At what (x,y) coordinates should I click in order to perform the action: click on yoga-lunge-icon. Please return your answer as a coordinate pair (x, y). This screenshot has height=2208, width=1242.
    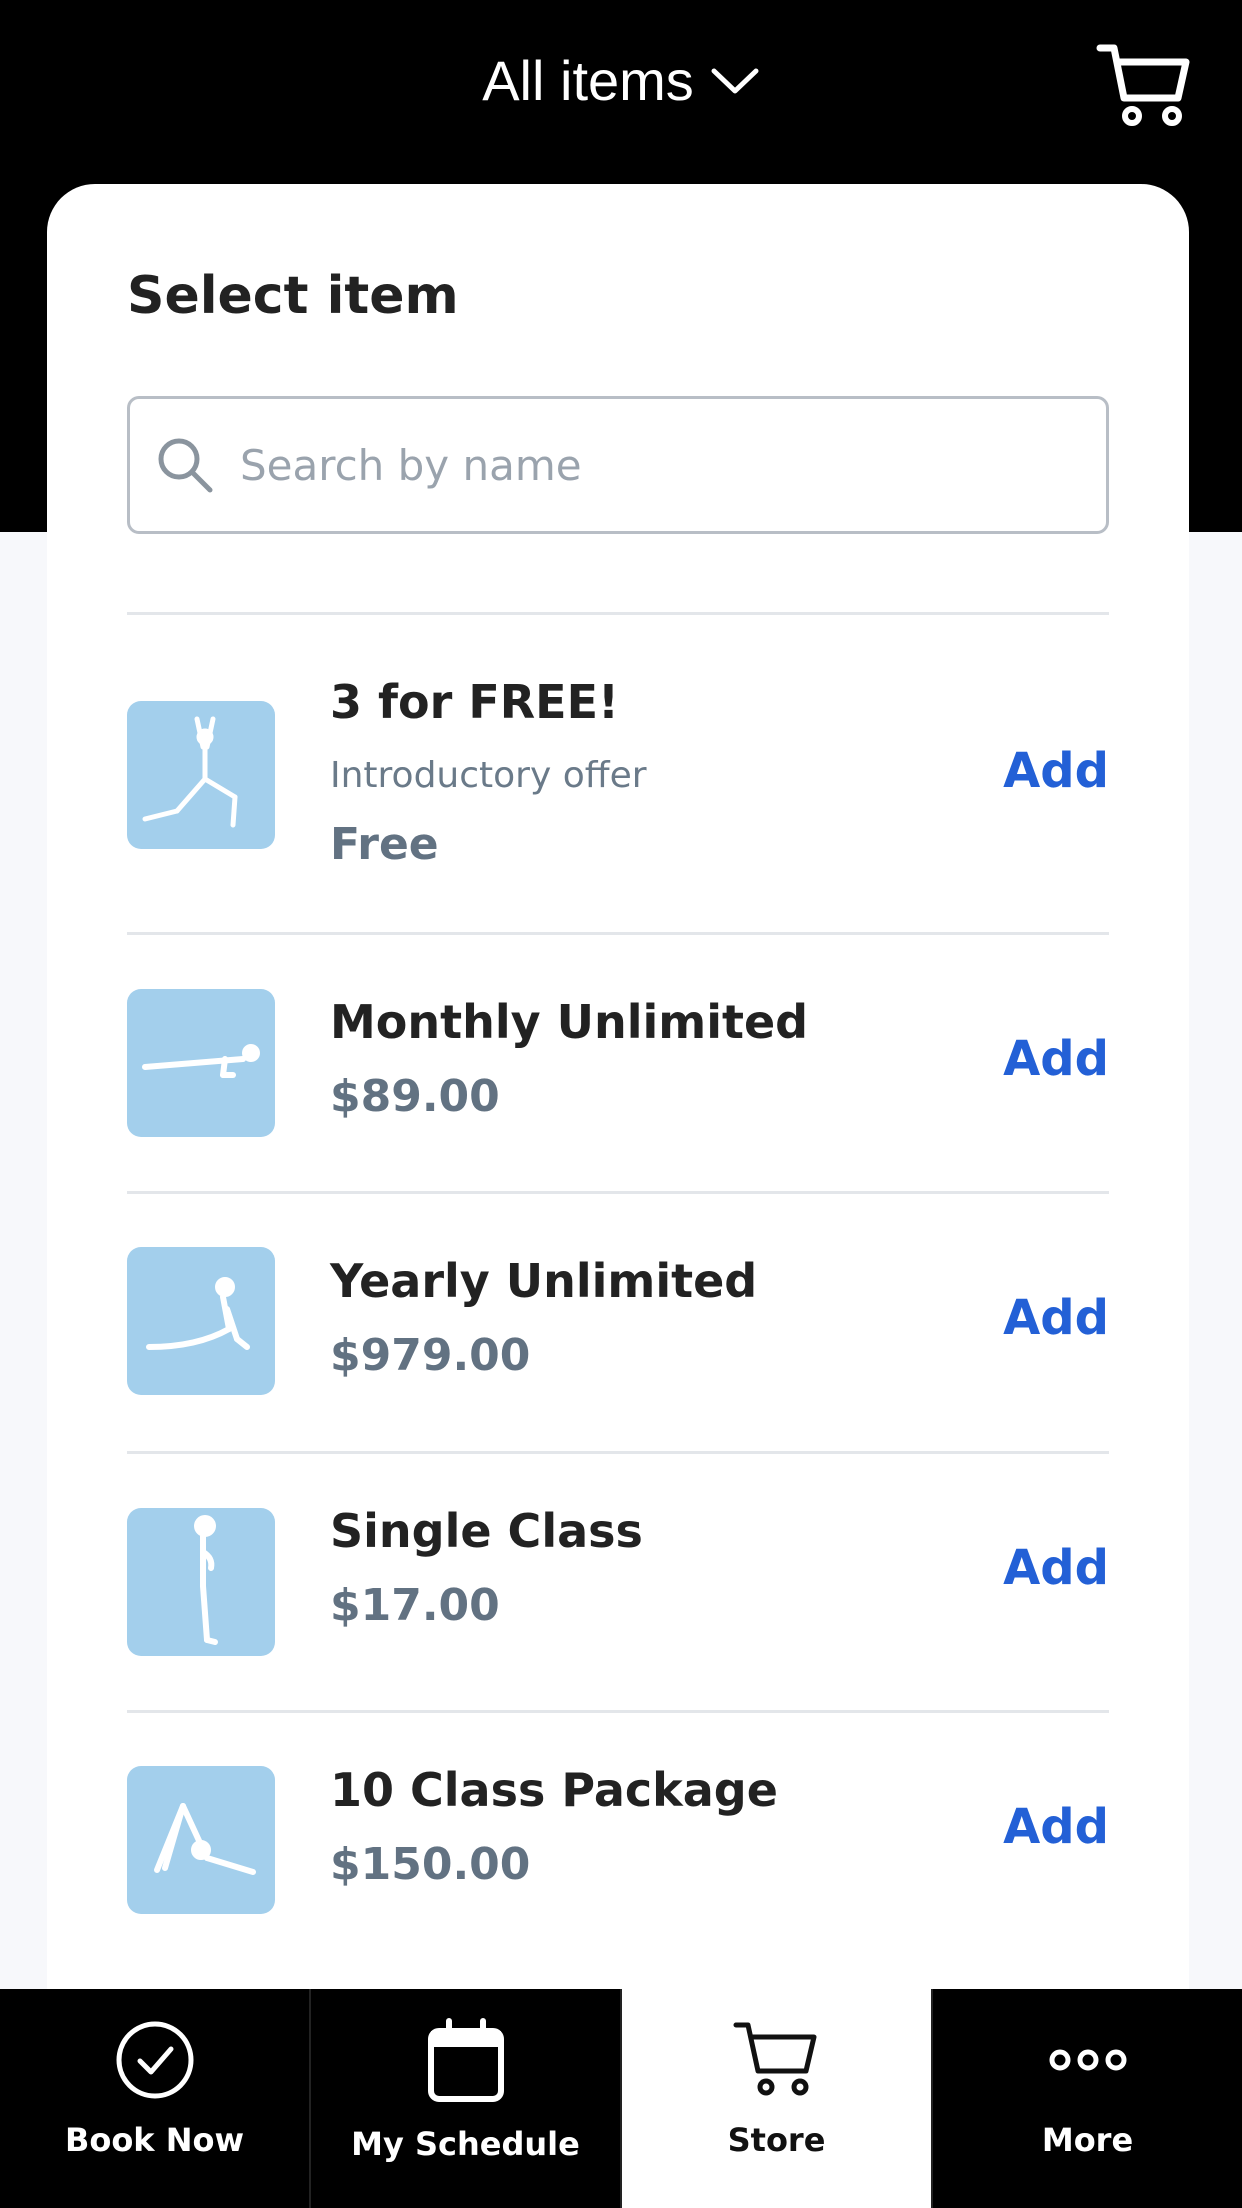
    Looking at the image, I should click on (190, 772).